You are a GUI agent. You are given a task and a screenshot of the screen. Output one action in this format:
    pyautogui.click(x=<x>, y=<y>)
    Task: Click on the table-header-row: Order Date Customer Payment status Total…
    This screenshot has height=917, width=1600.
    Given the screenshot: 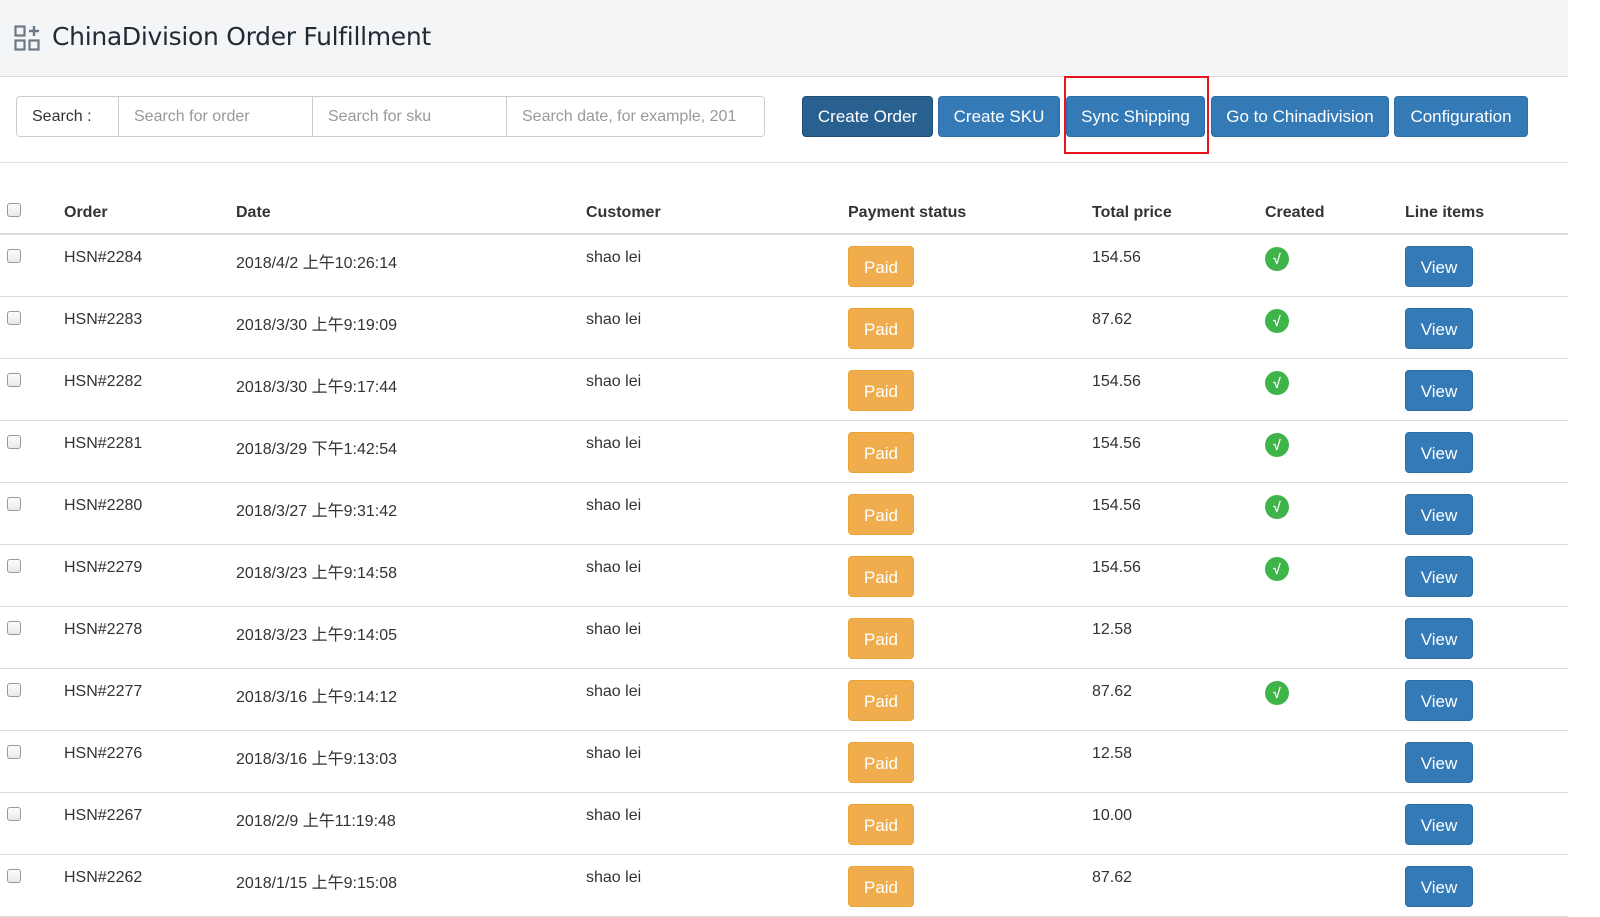 What is the action you would take?
    pyautogui.click(x=784, y=212)
    